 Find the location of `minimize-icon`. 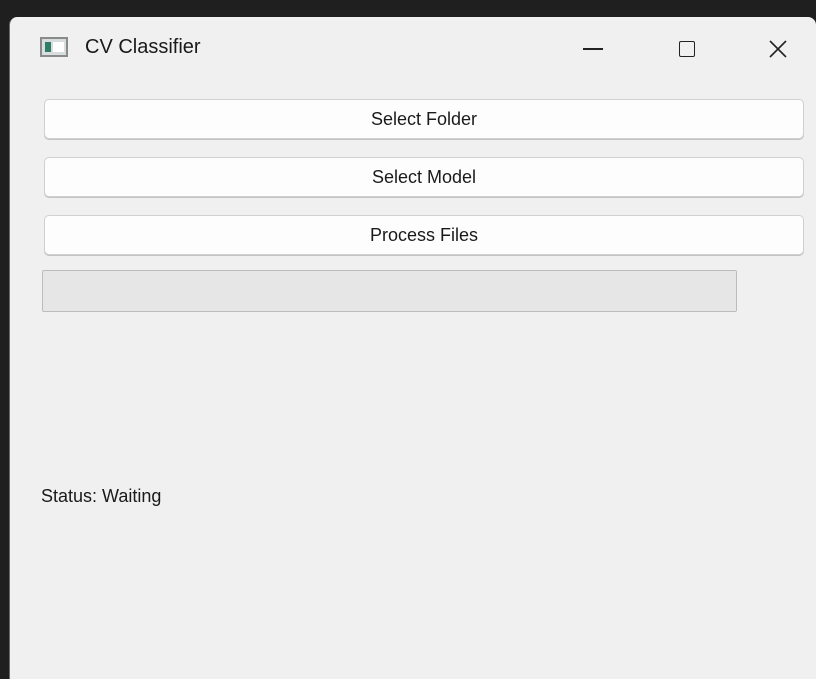

minimize-icon is located at coordinates (593, 49).